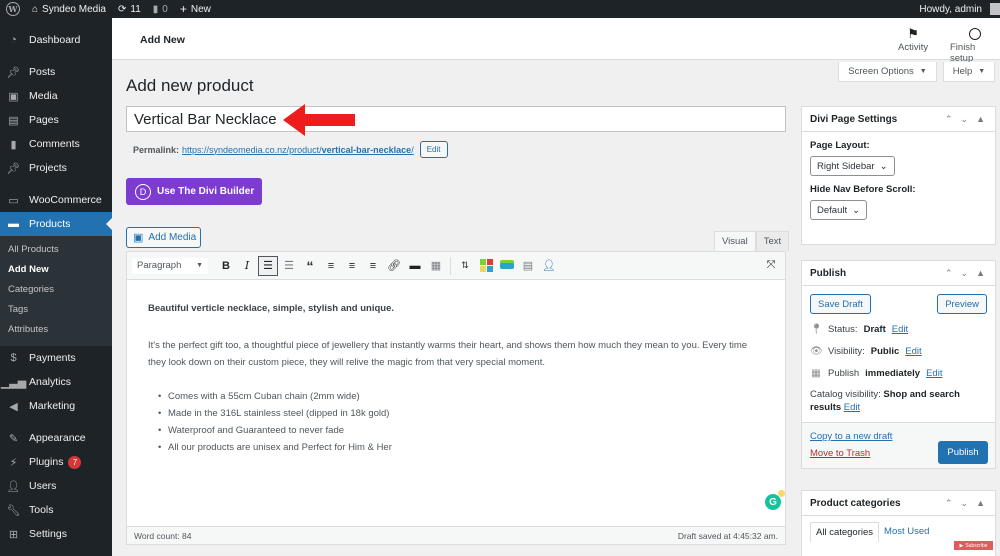  What do you see at coordinates (226, 266) in the screenshot?
I see `bold-button: B` at bounding box center [226, 266].